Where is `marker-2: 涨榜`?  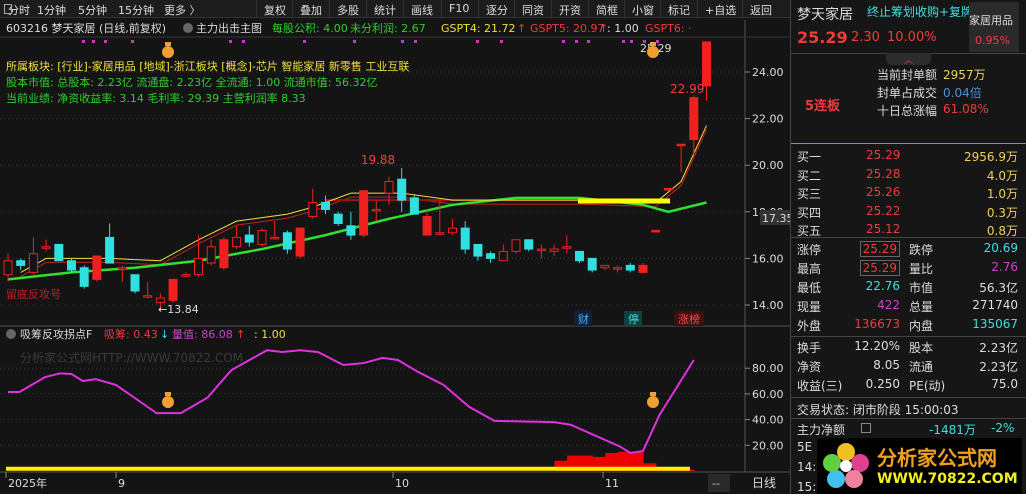 marker-2: 涨榜 is located at coordinates (689, 319).